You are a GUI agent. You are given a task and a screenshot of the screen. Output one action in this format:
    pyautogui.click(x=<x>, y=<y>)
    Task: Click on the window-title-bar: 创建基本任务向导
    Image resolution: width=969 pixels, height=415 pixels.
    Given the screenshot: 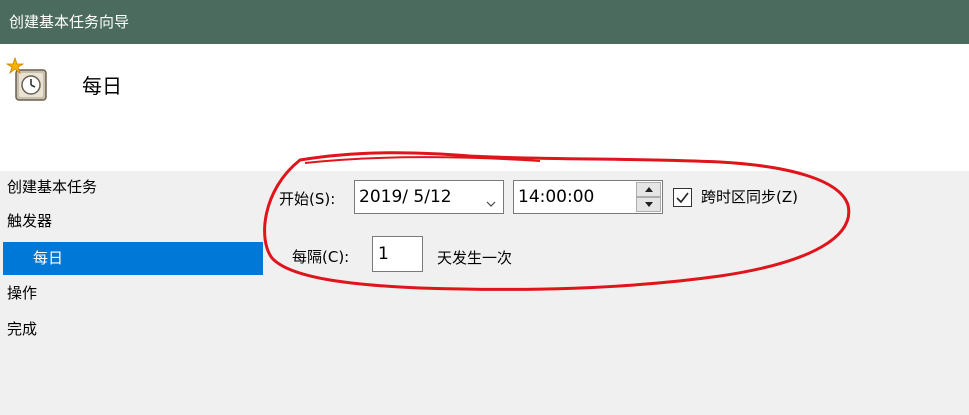 What is the action you would take?
    pyautogui.click(x=484, y=22)
    